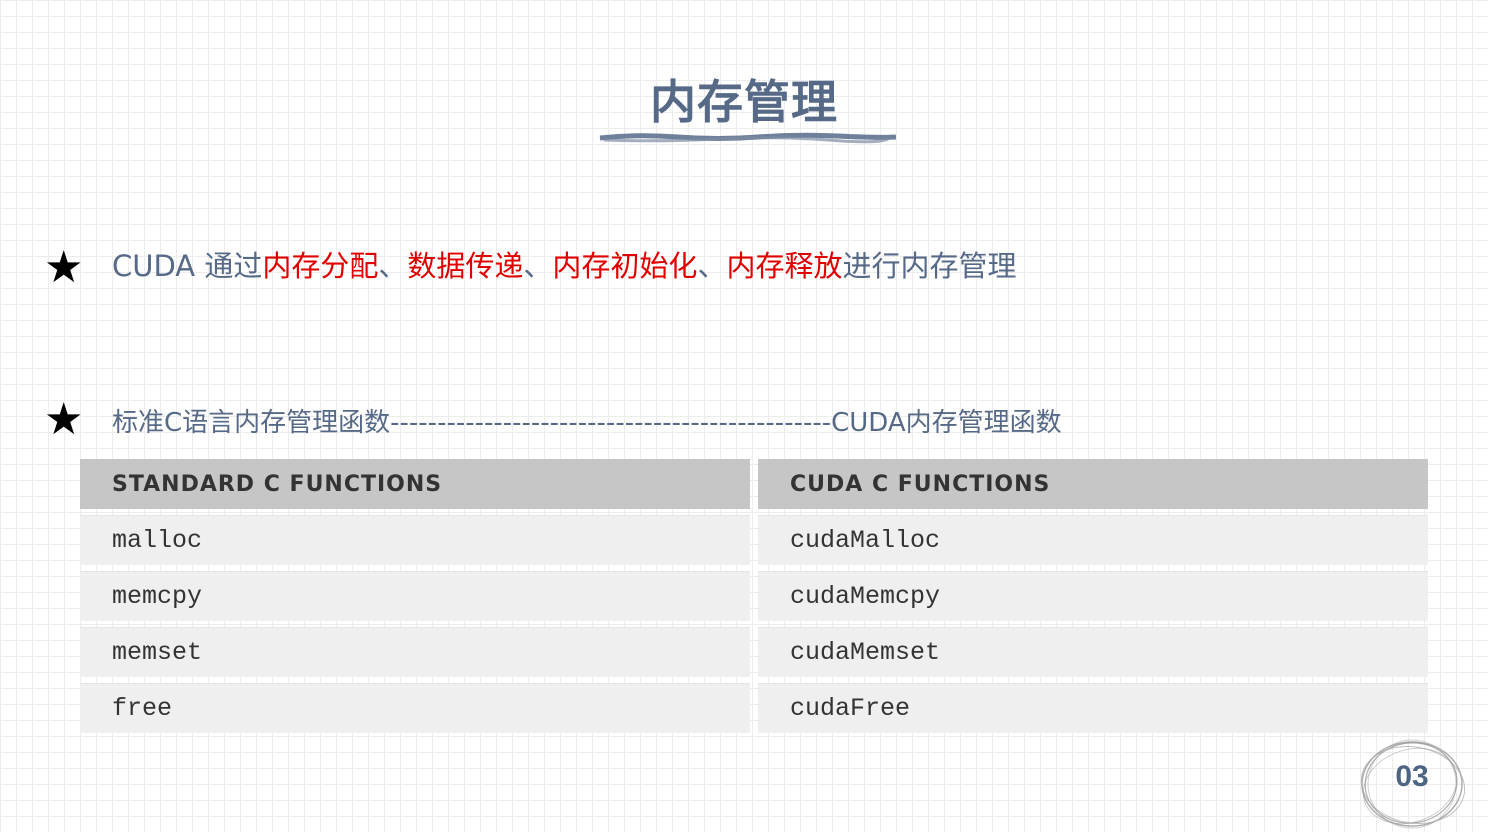 The image size is (1488, 832). What do you see at coordinates (320, 266) in the screenshot?
I see `bullet1-item-alloc: 内存分配` at bounding box center [320, 266].